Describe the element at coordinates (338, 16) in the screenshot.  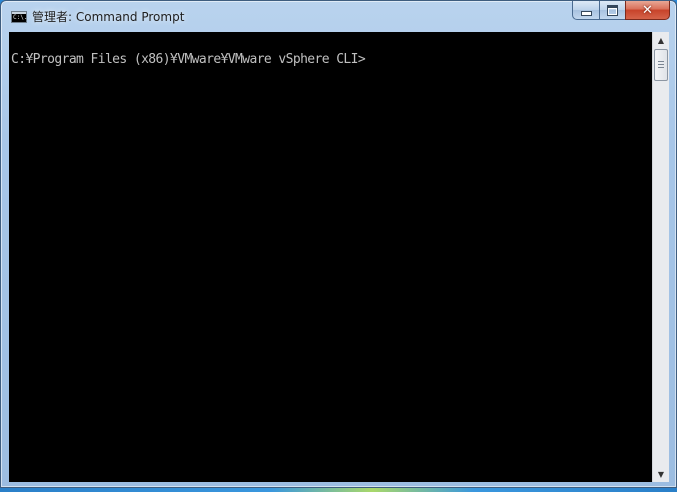
I see `title-bar: C:\. 管理者: Command Prompt ✕` at that location.